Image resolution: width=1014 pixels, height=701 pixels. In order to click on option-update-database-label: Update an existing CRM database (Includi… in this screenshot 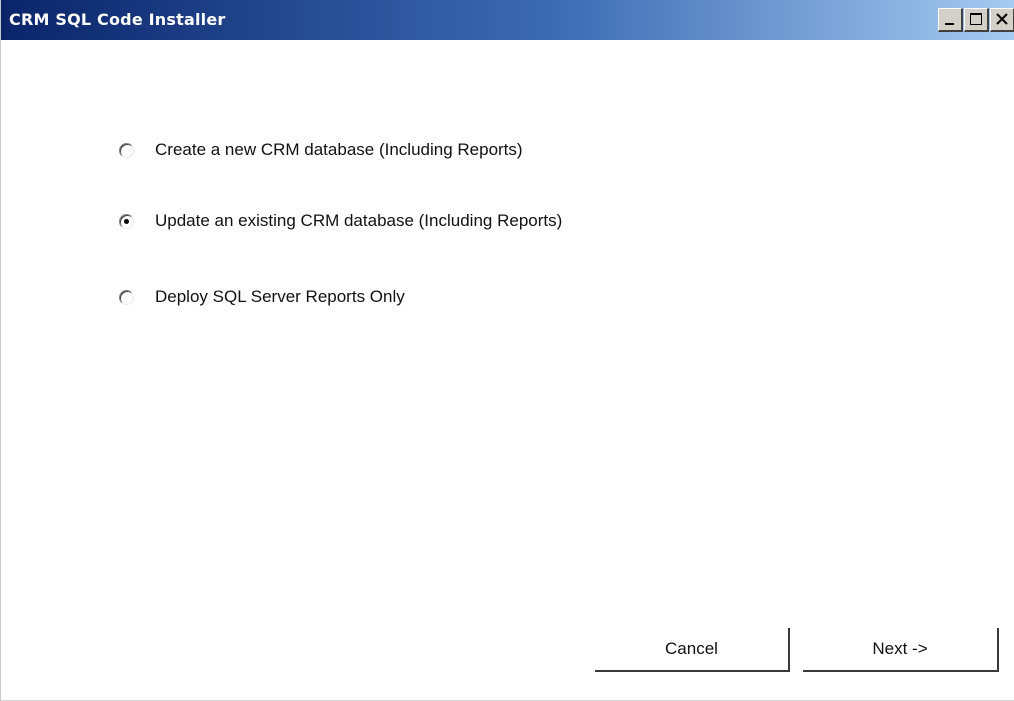, I will do `click(359, 220)`.